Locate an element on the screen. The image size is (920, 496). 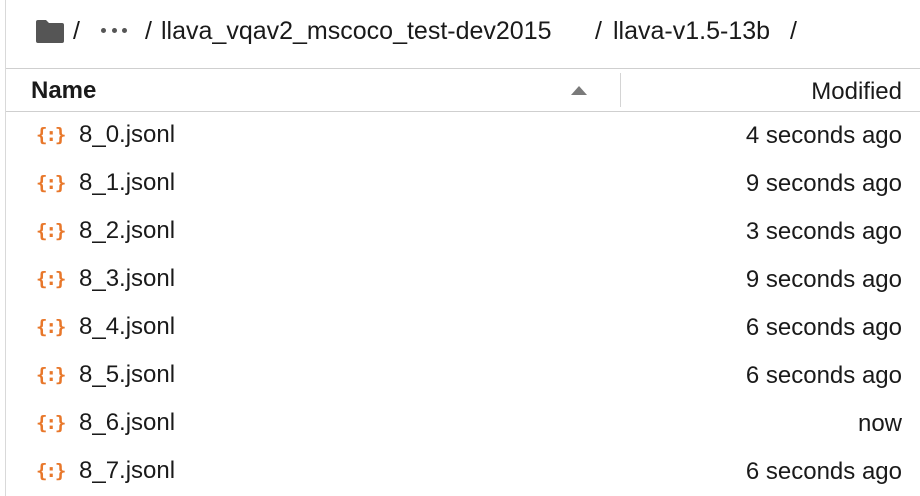
breadcrumb-segment-dataset: llava_vqav2_mscoco_test-dev2015 is located at coordinates (356, 31).